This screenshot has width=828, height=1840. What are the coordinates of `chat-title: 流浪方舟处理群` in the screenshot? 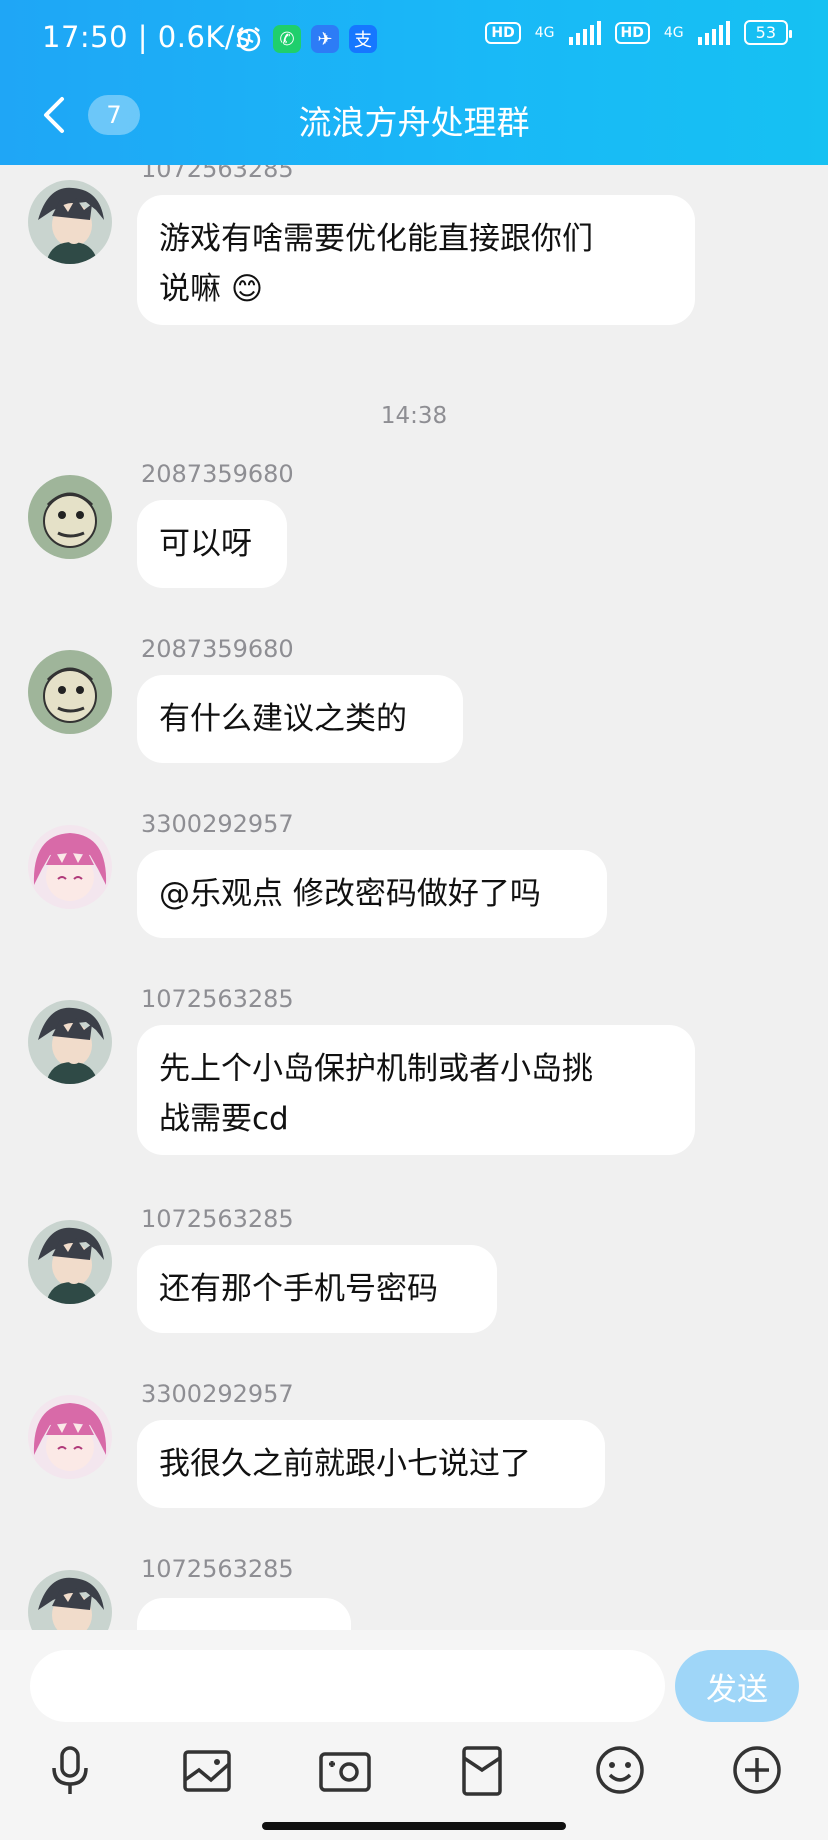 It's located at (414, 122).